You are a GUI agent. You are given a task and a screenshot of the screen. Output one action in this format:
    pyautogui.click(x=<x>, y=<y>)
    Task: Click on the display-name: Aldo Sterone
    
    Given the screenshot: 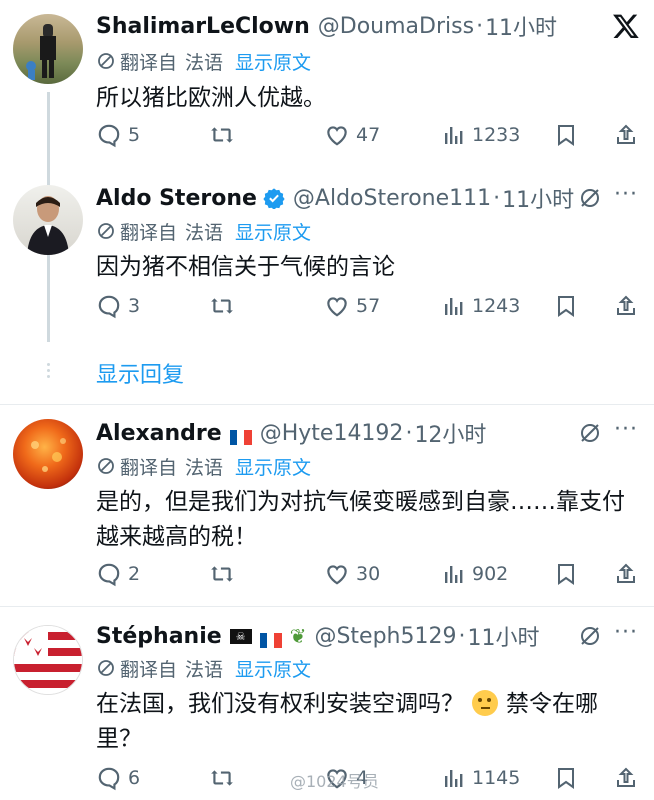 What is the action you would take?
    pyautogui.click(x=176, y=198)
    